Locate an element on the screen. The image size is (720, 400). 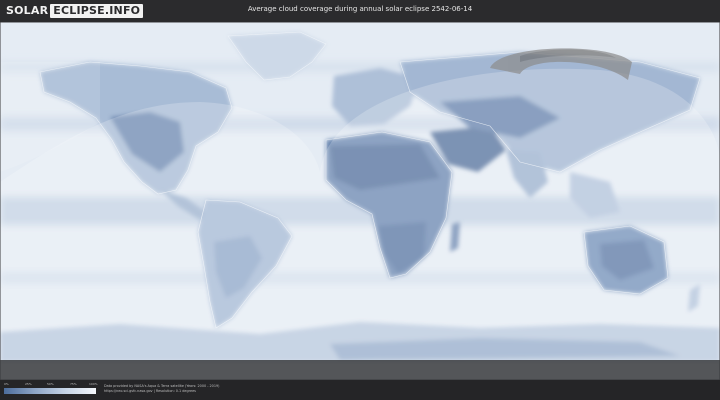
legend-labels: 0% 25% 50% 75% 100% is located at coordinates (51, 384).